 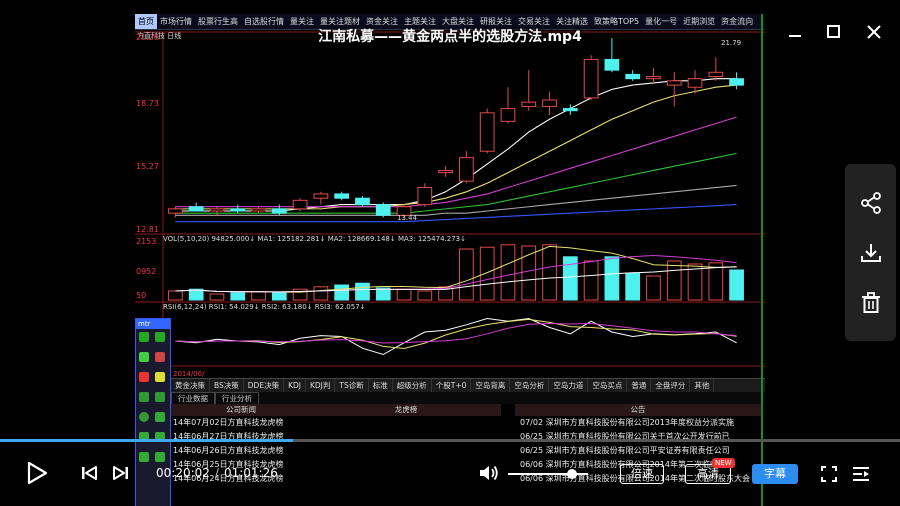 What do you see at coordinates (874, 32) in the screenshot?
I see `close-icon` at bounding box center [874, 32].